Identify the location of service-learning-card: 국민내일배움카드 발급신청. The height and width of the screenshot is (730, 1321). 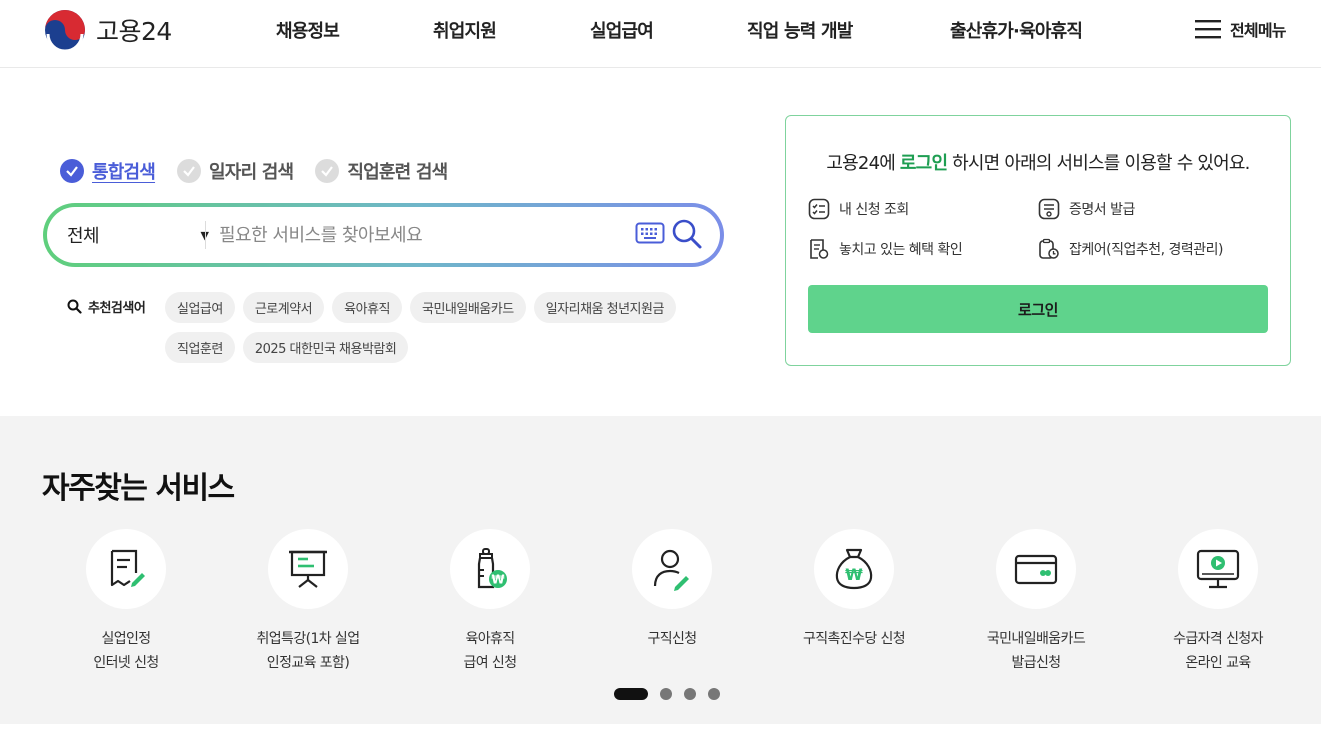
(1036, 602).